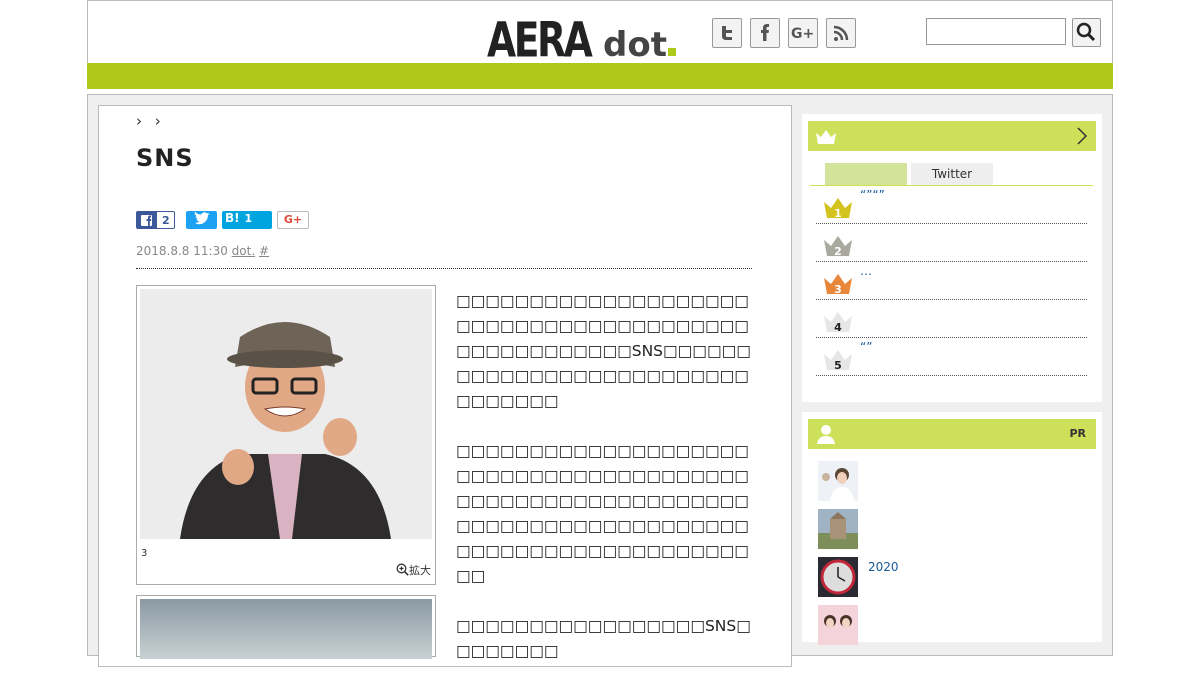 The width and height of the screenshot is (1200, 689). I want to click on ranking-tabs: Twitter, so click(951, 174).